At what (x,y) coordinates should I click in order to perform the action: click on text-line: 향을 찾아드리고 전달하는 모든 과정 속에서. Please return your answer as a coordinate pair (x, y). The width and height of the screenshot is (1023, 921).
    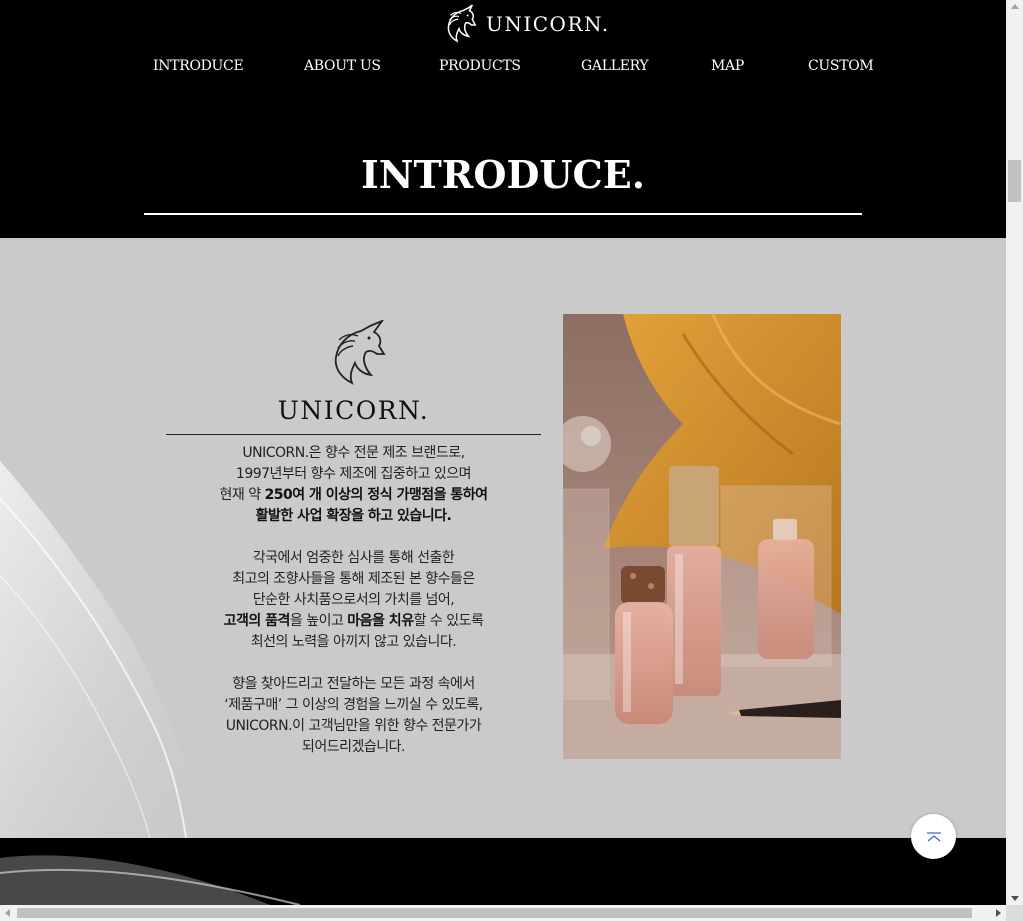
    Looking at the image, I should click on (353, 684).